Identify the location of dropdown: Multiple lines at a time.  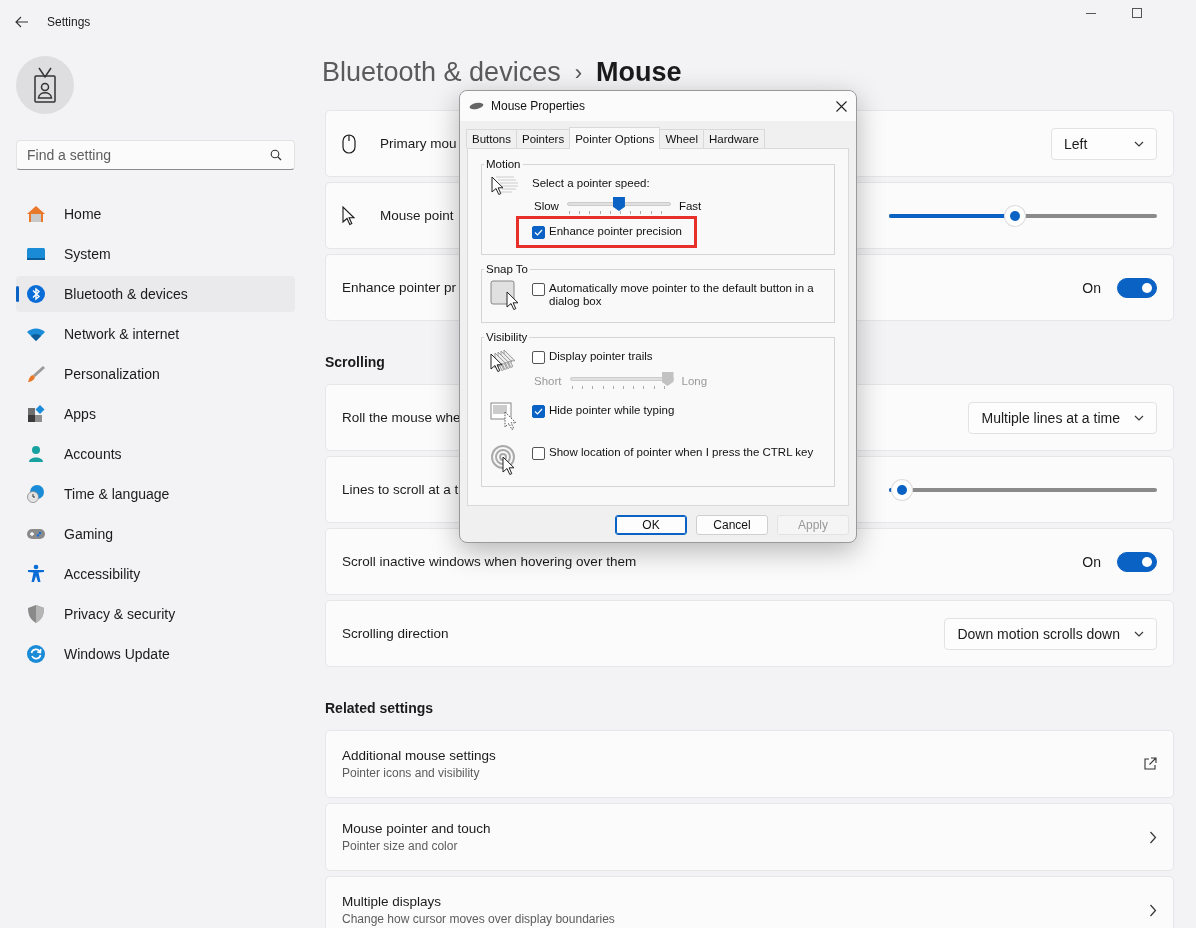
(1062, 417).